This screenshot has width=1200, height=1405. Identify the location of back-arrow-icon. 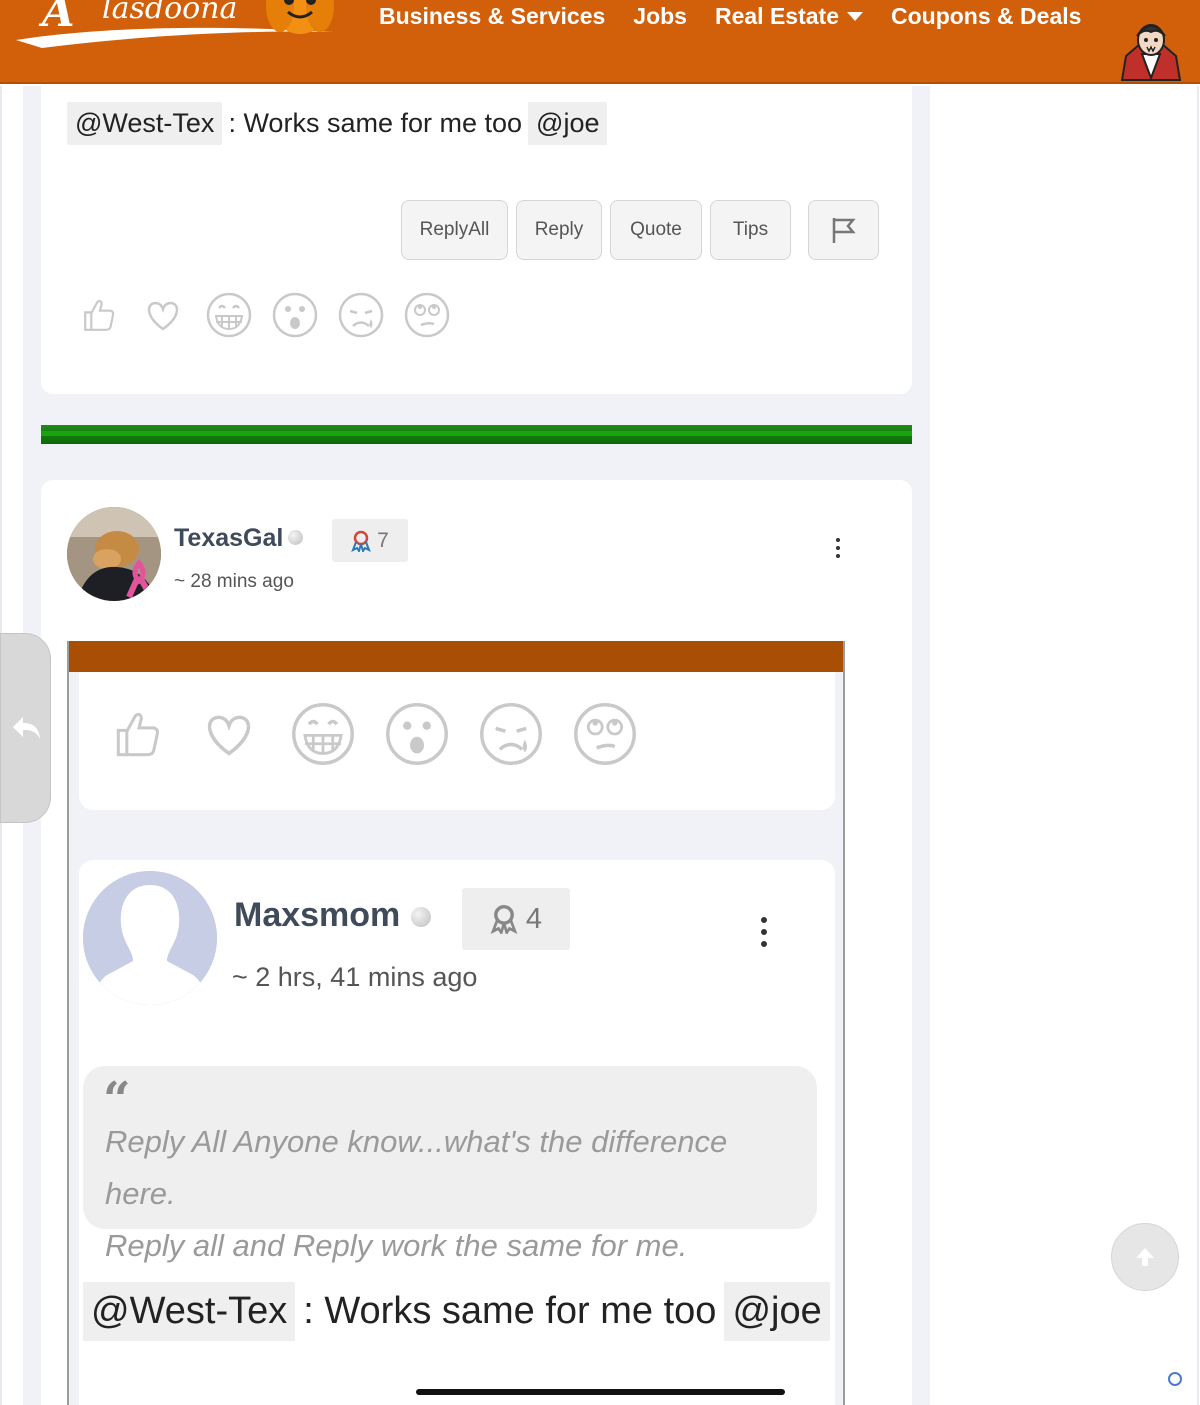
(26, 728).